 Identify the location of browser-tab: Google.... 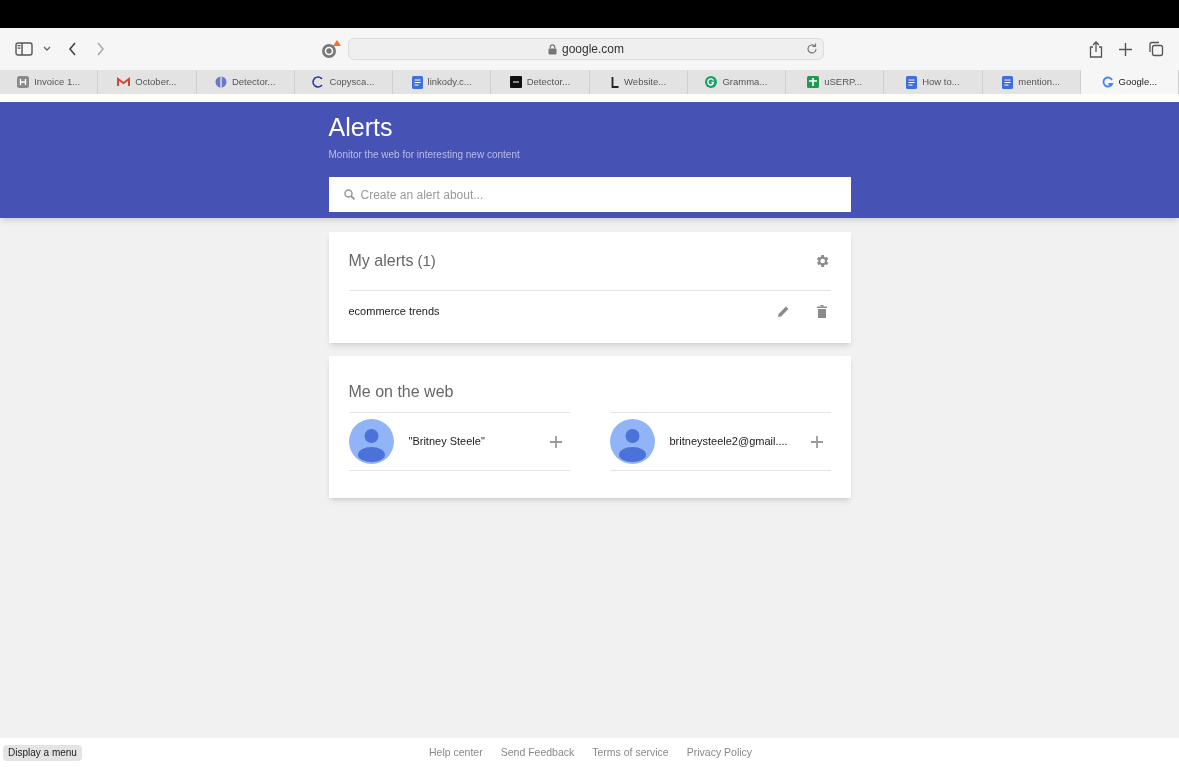
(1129, 82).